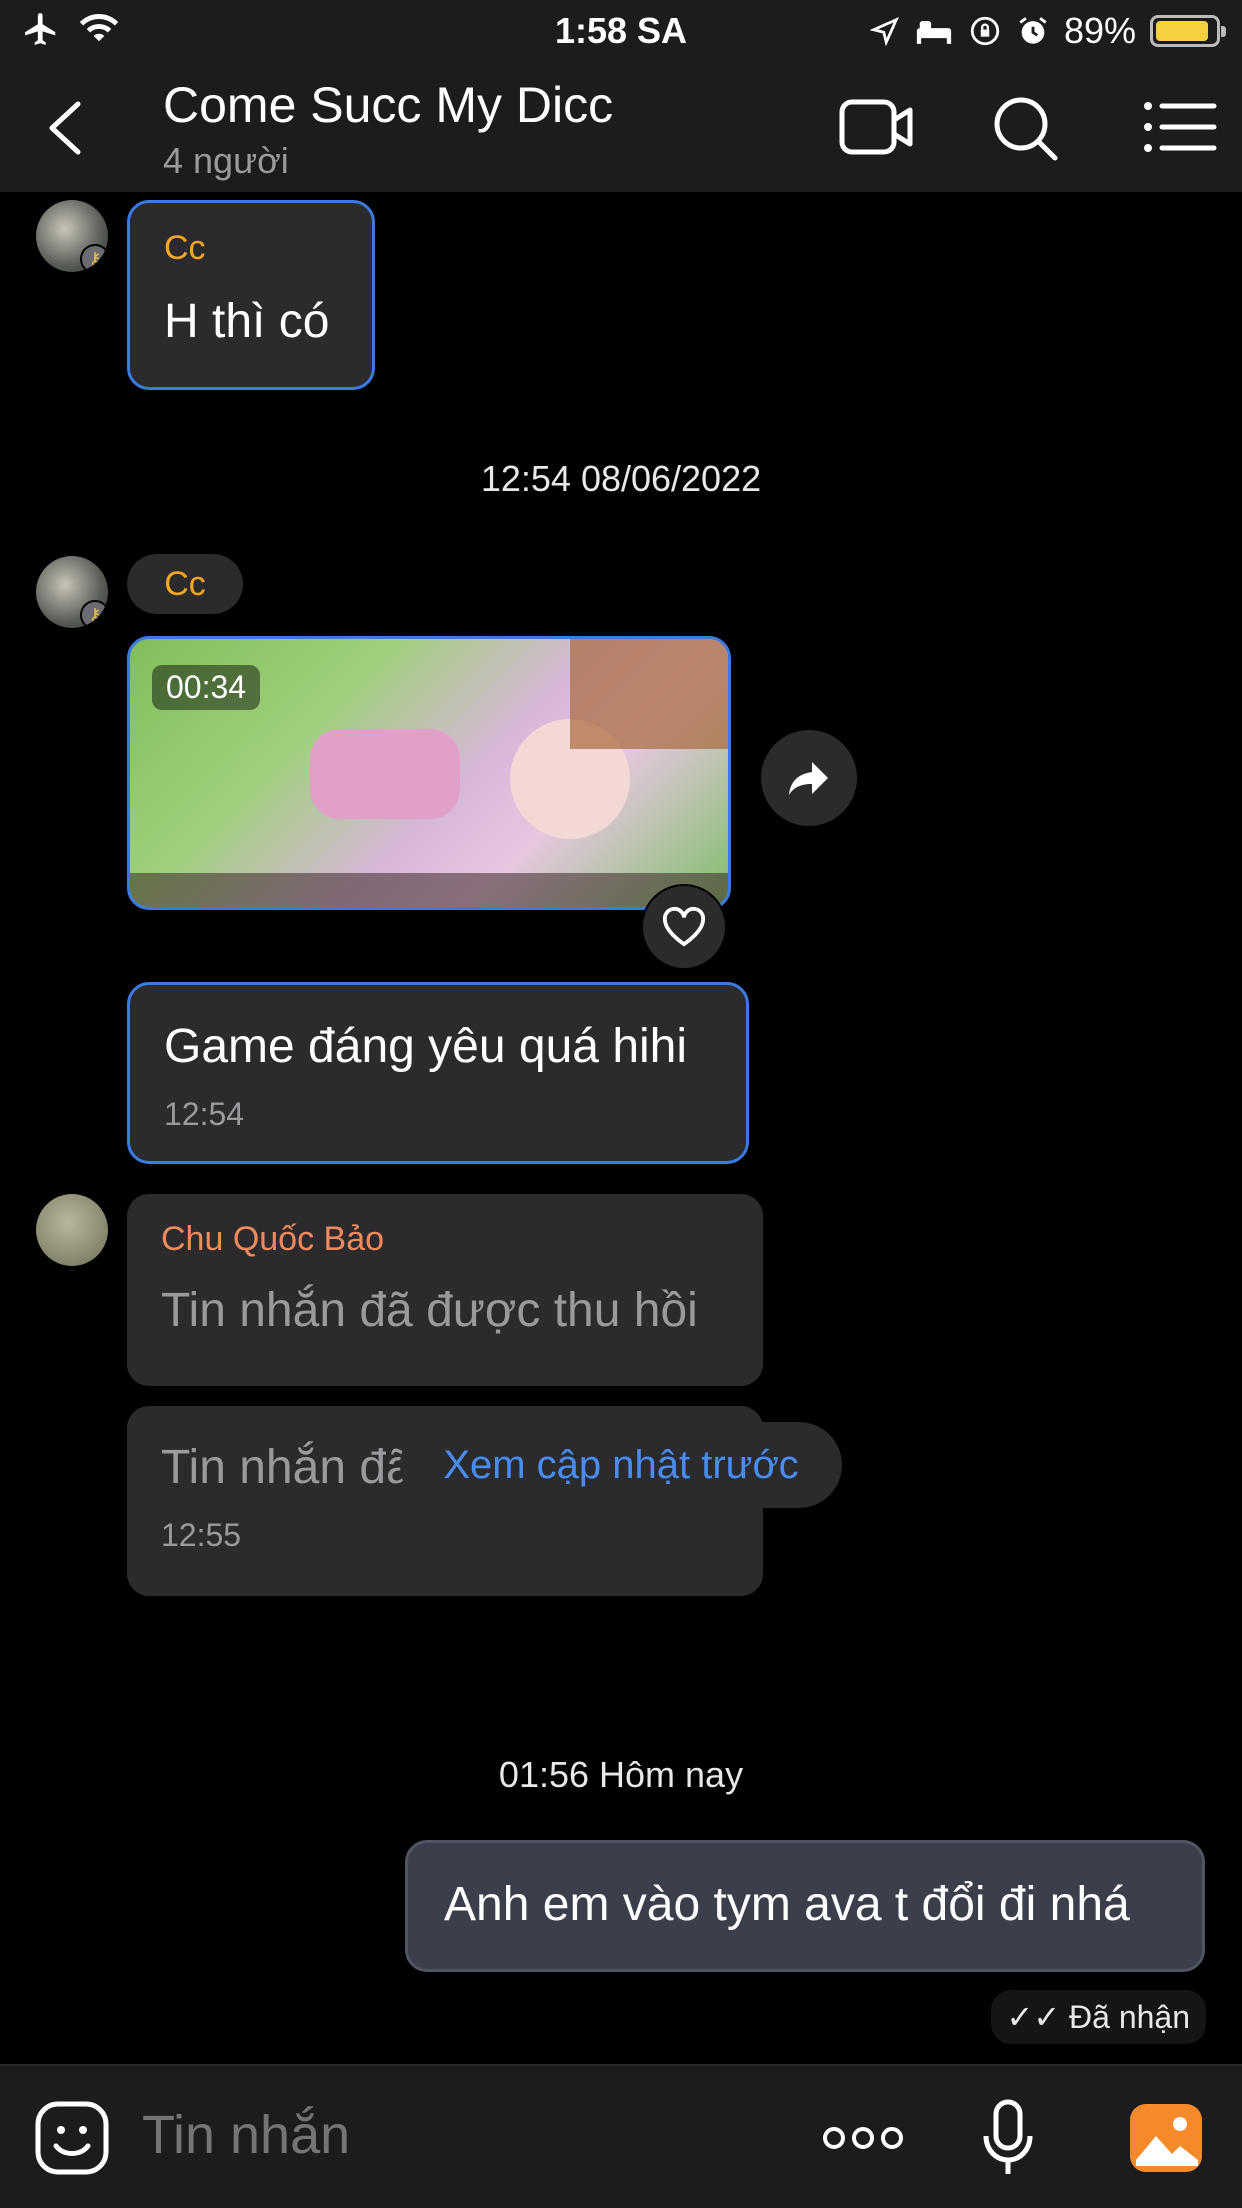  I want to click on date-separator: 01:56 Hôm nay, so click(621, 1774).